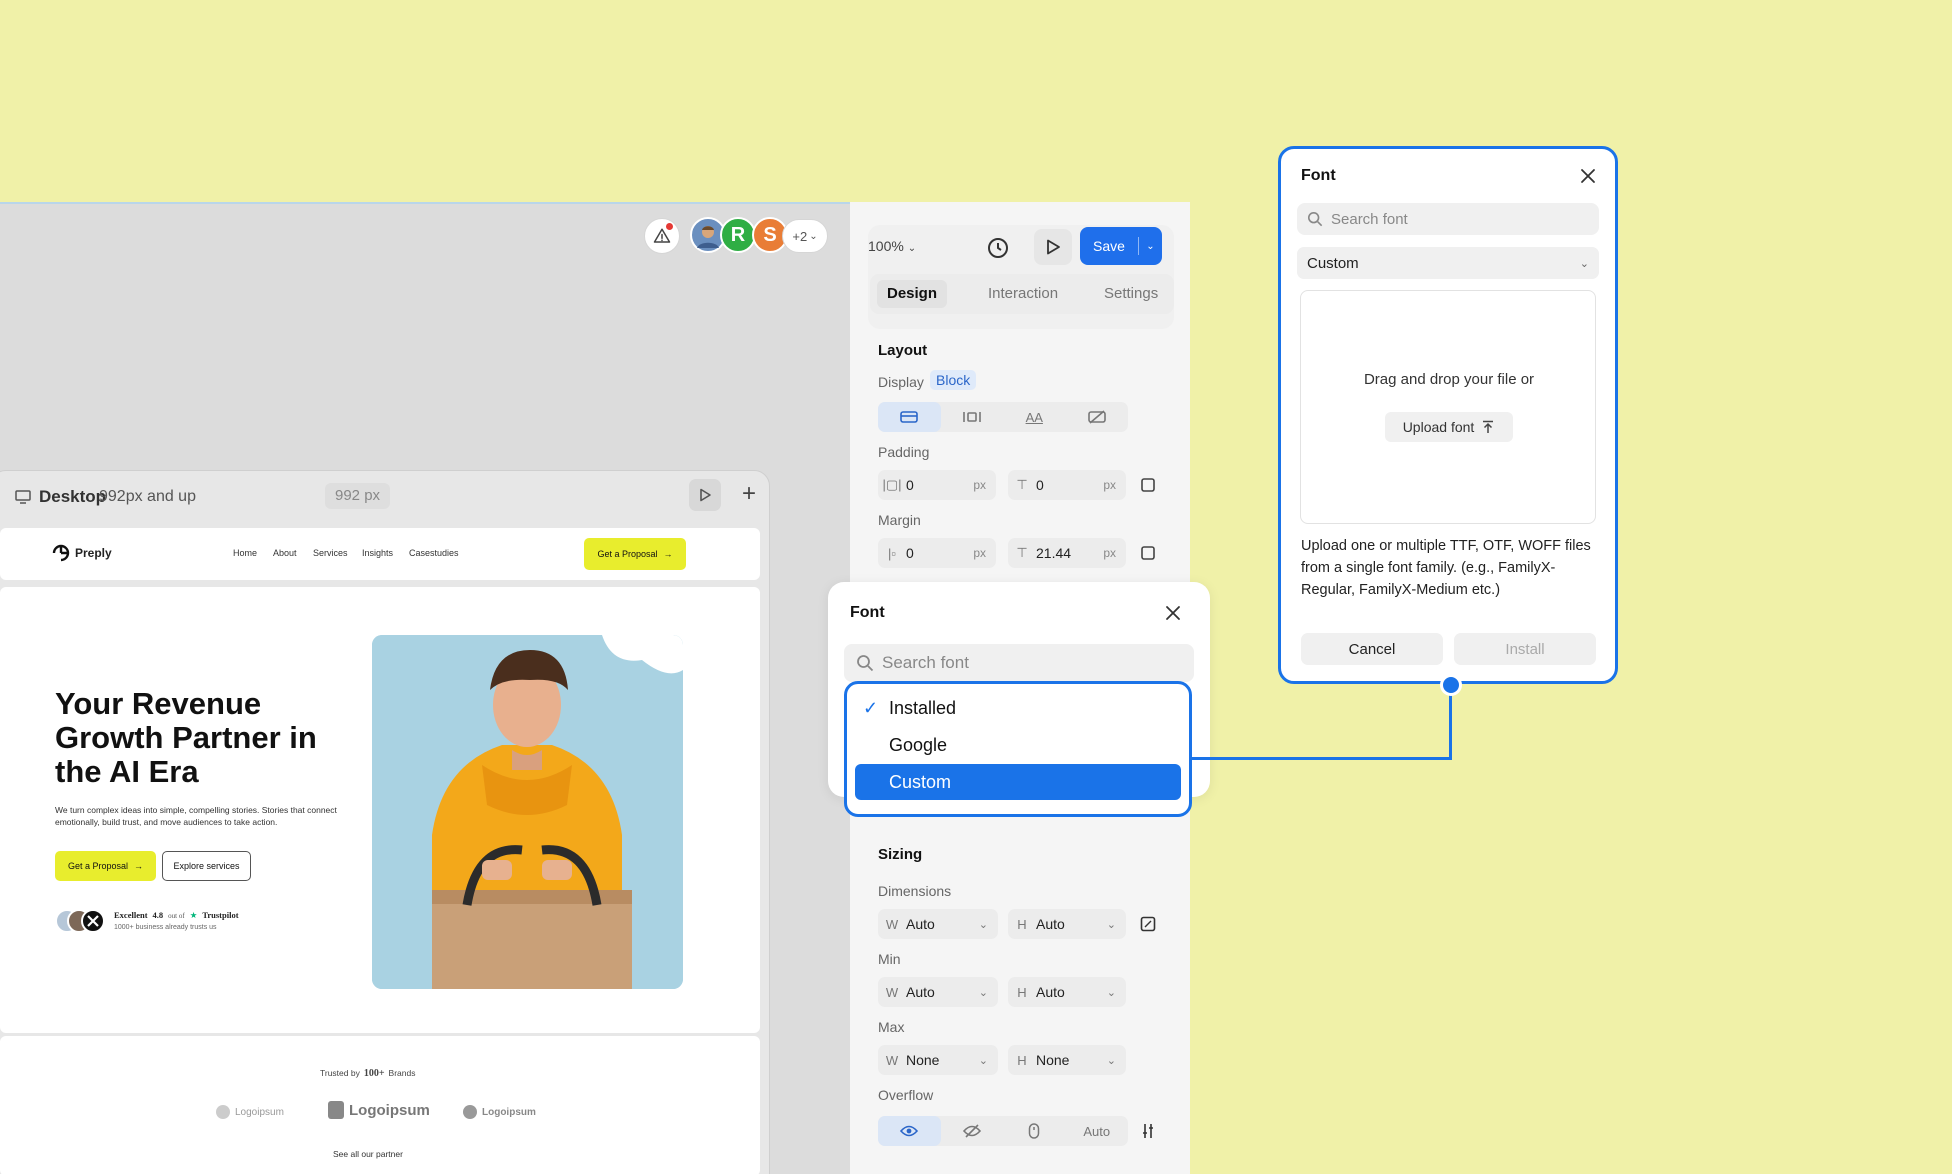 This screenshot has width=1952, height=1174. I want to click on padding-vertical-input: ⊤ 0 px, so click(1067, 485).